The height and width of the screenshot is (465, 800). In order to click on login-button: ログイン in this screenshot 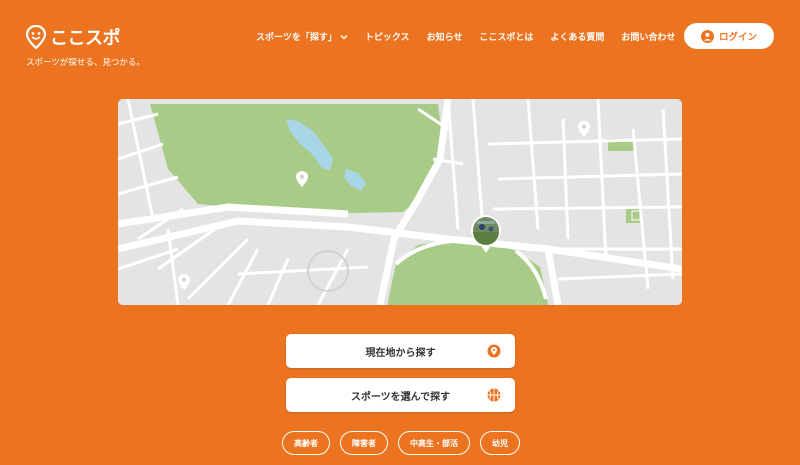, I will do `click(729, 36)`.